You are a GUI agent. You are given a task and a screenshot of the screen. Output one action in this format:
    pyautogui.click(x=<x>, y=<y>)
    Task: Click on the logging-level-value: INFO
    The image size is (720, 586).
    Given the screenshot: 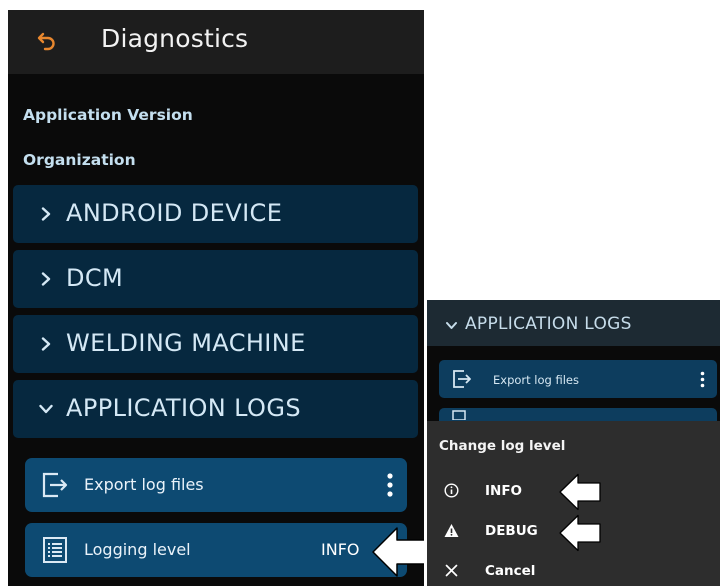 What is the action you would take?
    pyautogui.click(x=340, y=549)
    